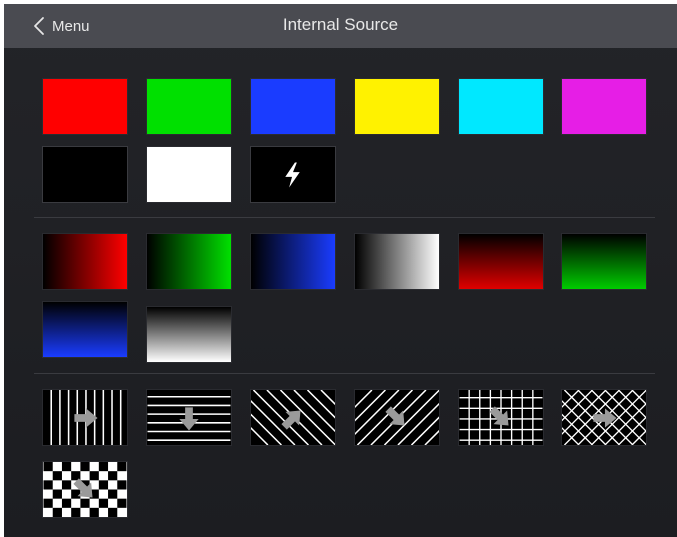 This screenshot has height=537, width=677. I want to click on chevron-left-icon, so click(39, 26).